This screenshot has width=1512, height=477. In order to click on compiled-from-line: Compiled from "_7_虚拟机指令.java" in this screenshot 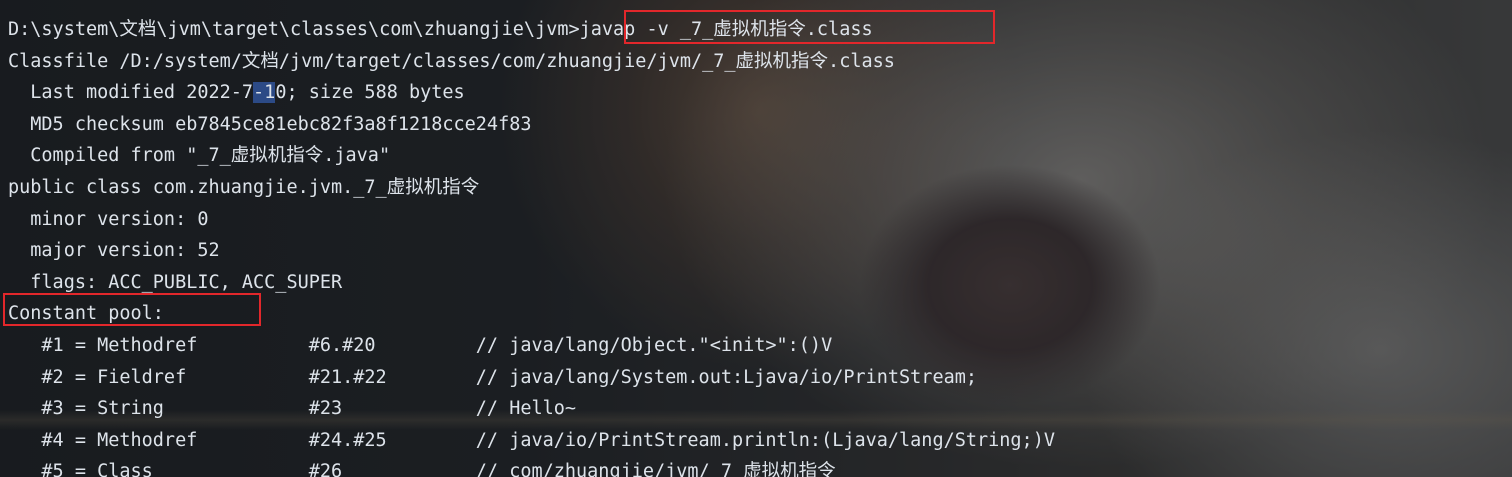, I will do `click(199, 156)`.